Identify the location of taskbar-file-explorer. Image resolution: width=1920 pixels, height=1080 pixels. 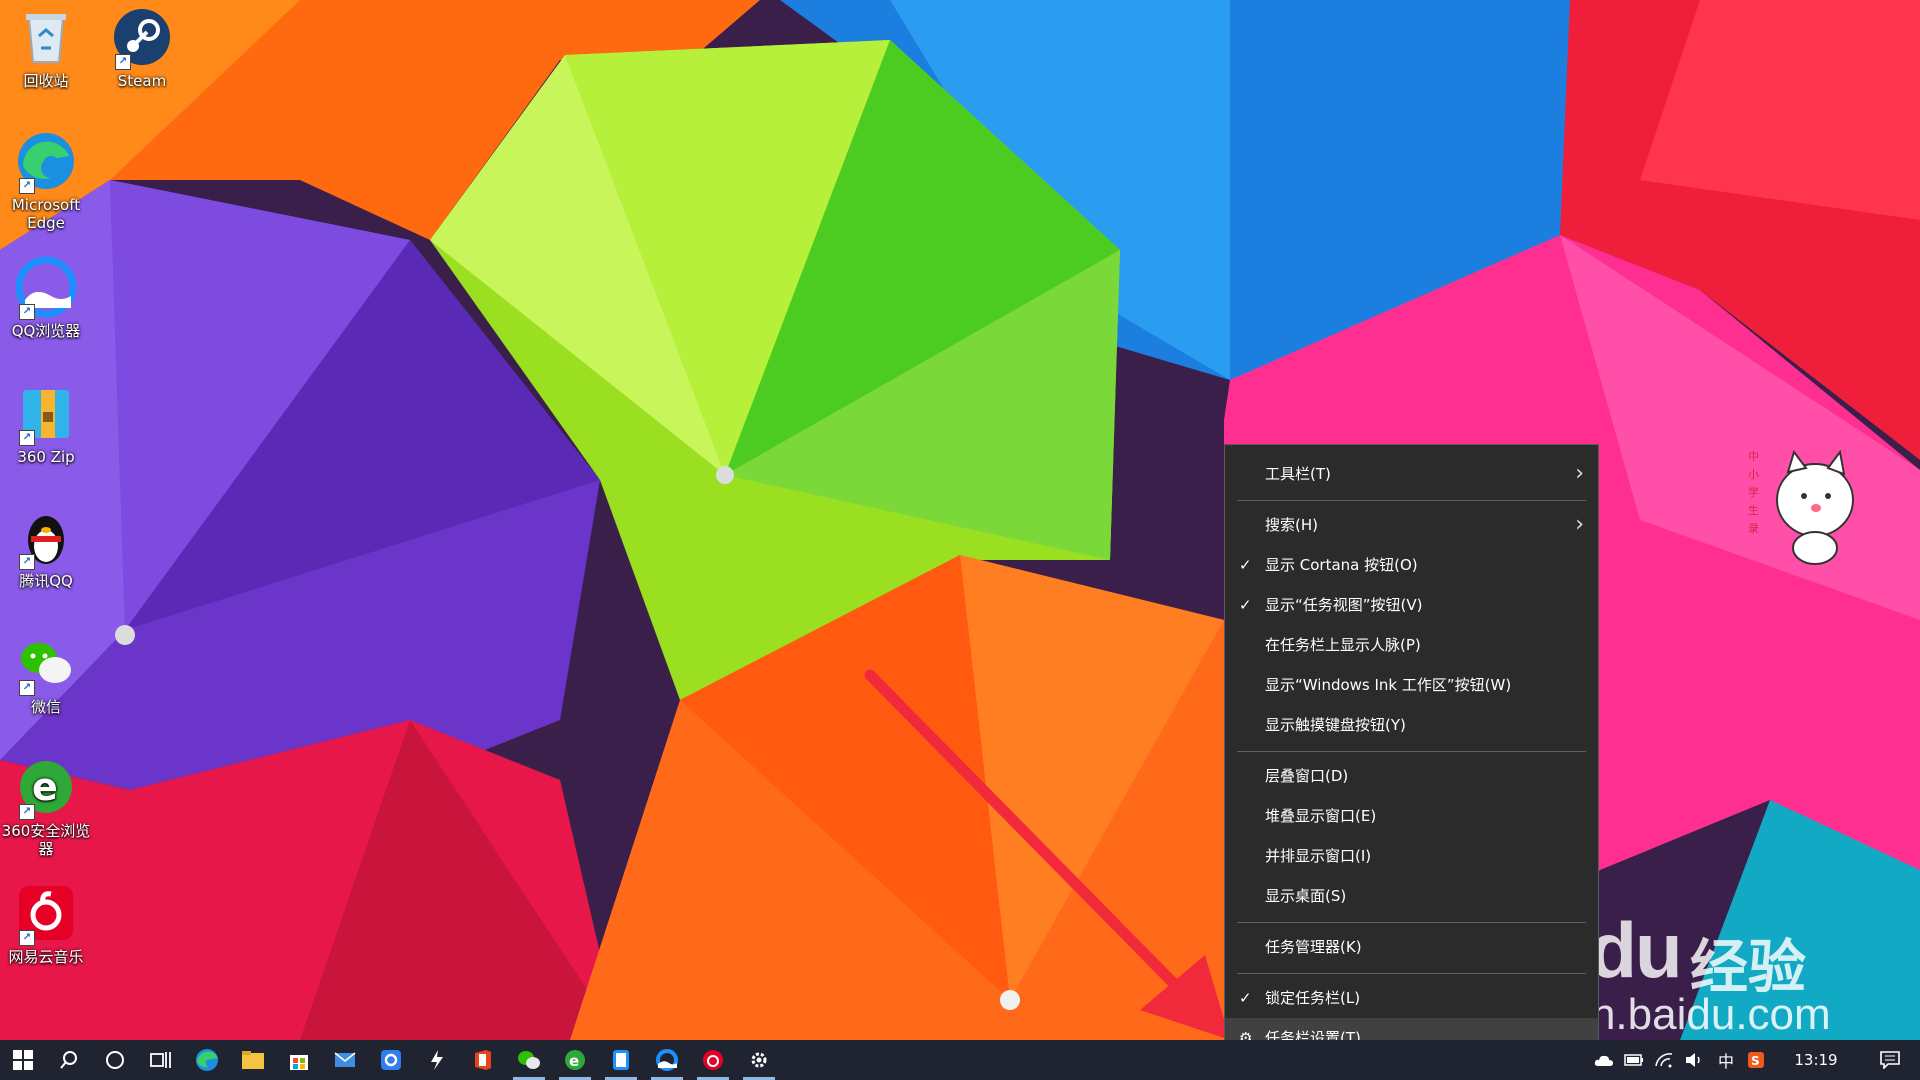
(253, 1060).